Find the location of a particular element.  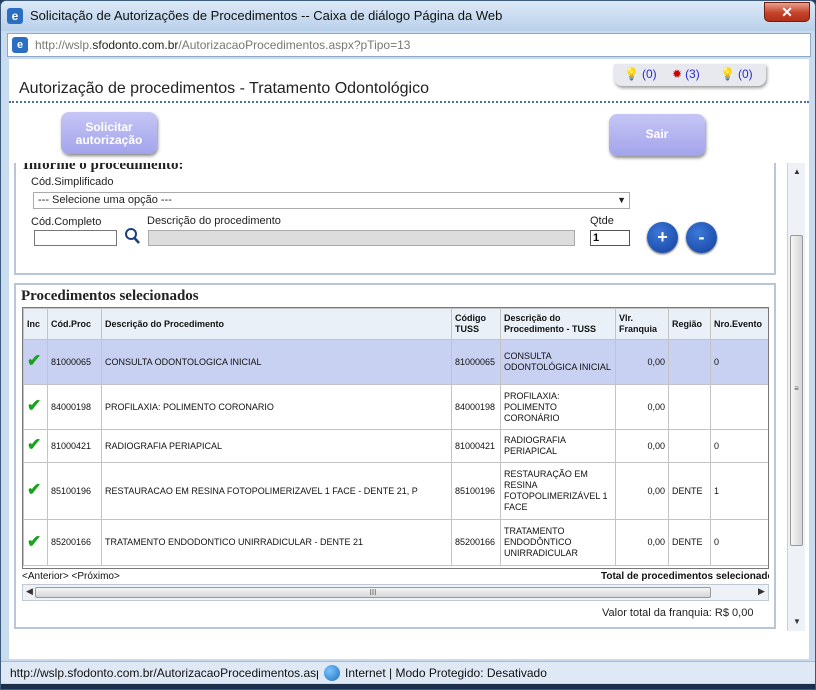

col-header-desc-tuss: Descrição do Procedimento - TUSS is located at coordinates (558, 324).